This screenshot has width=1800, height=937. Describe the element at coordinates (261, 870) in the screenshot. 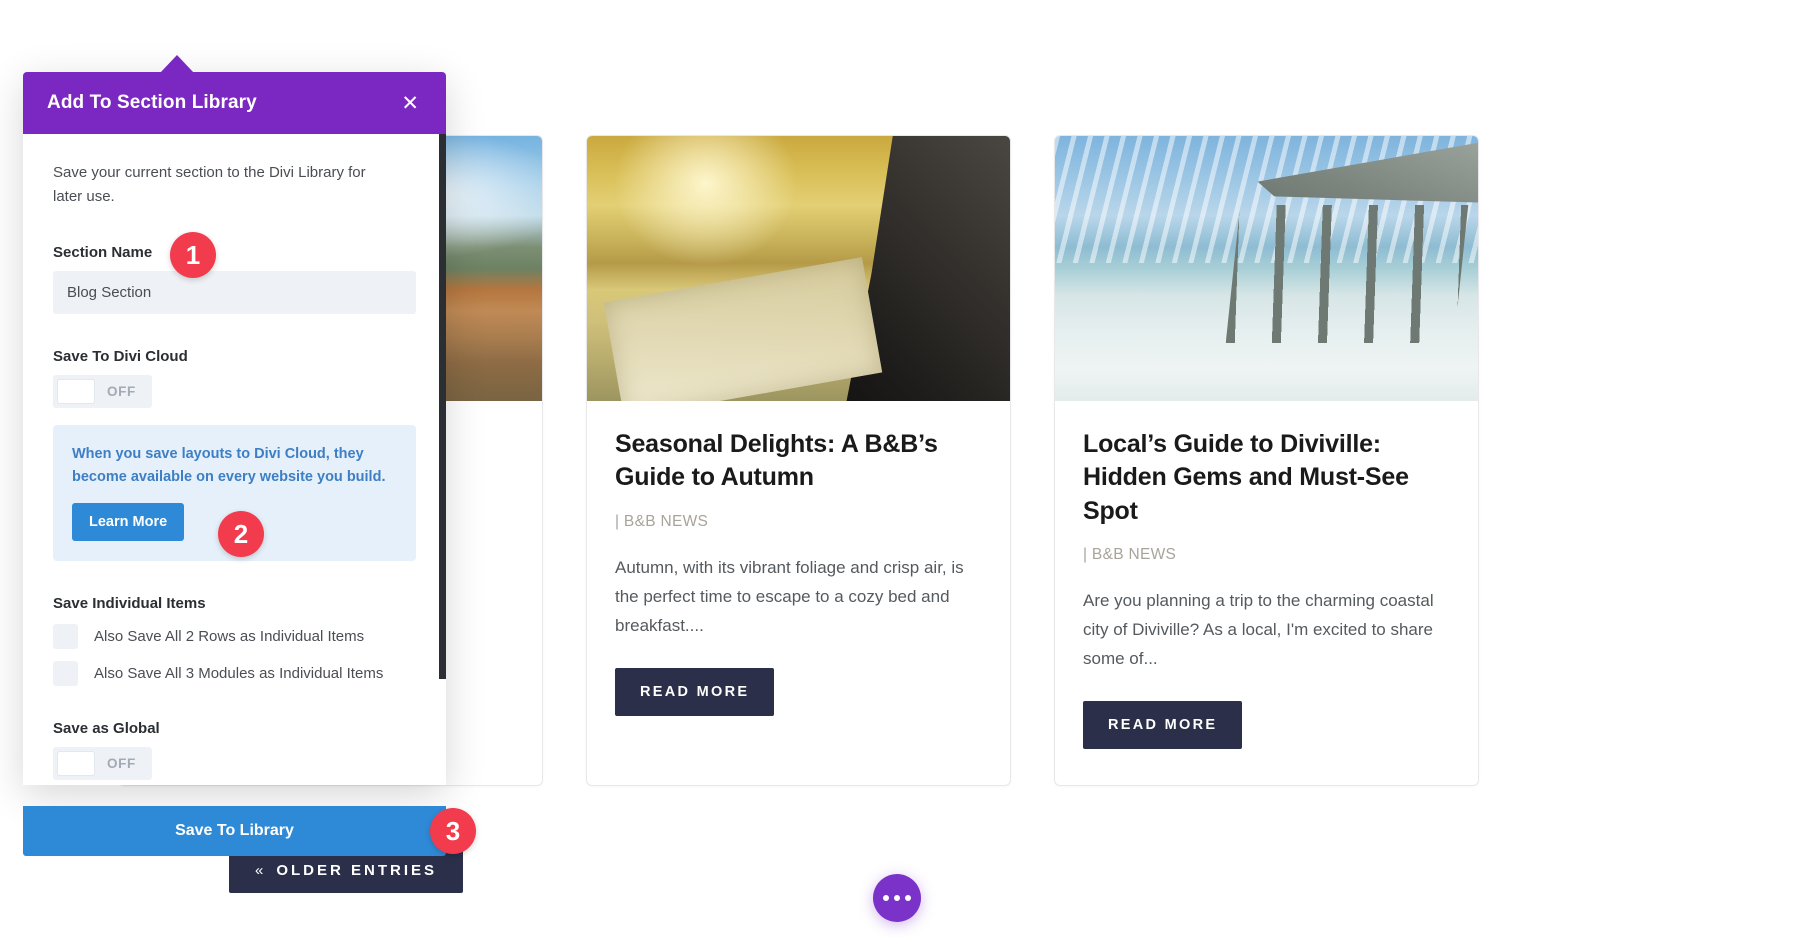

I see `double-chevron-left-icon: «` at that location.